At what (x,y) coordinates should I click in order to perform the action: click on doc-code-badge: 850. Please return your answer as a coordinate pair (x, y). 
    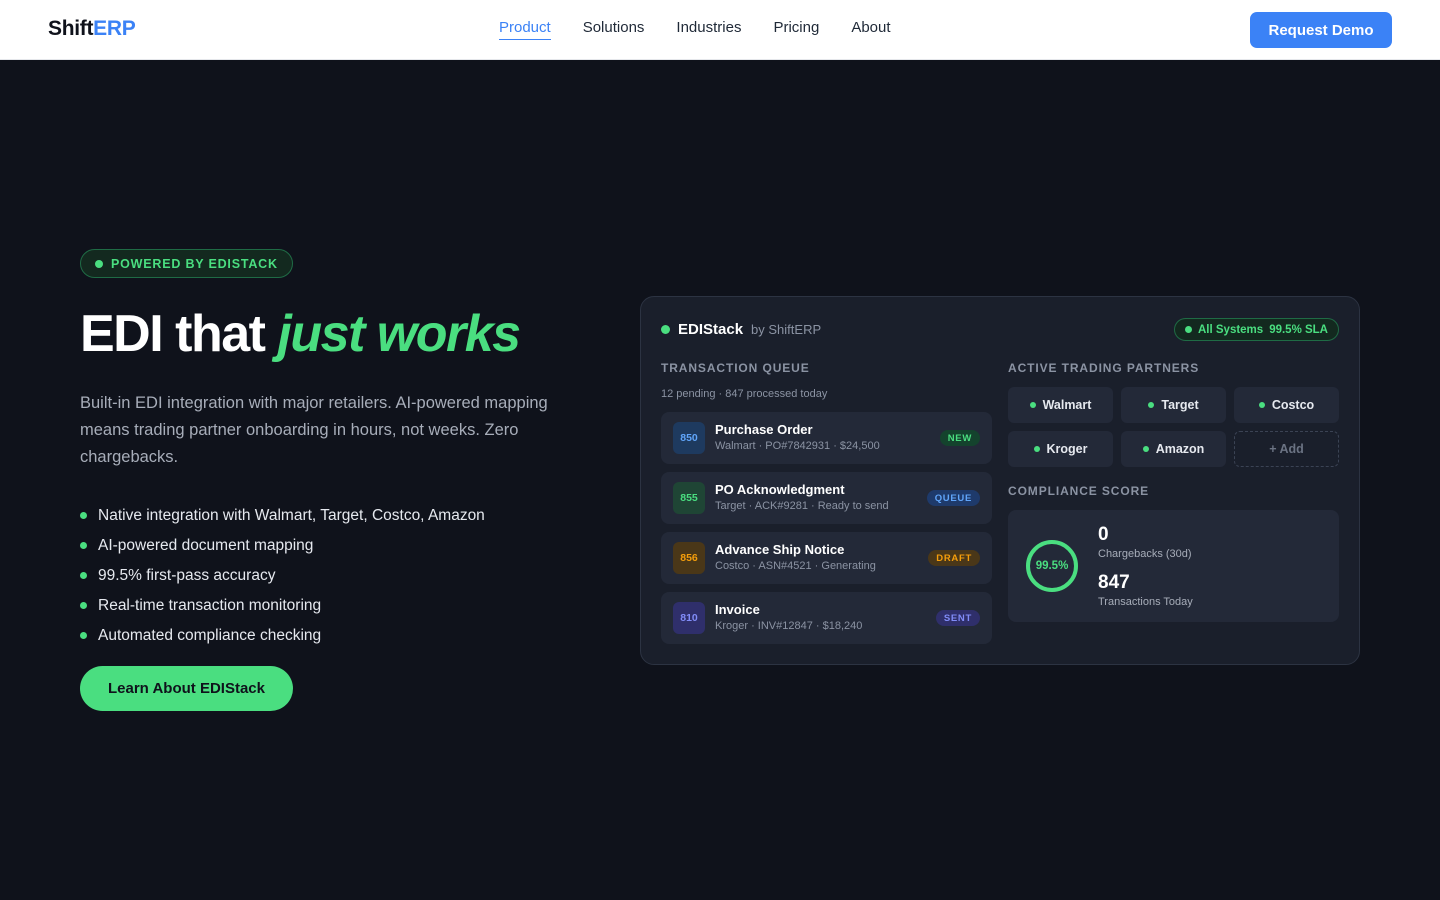
    Looking at the image, I should click on (689, 438).